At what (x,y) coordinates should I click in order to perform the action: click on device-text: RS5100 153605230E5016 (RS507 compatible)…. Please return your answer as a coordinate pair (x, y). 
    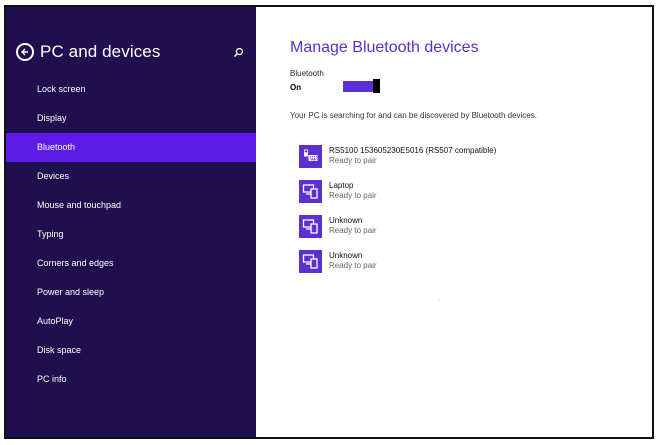
    Looking at the image, I should click on (412, 156).